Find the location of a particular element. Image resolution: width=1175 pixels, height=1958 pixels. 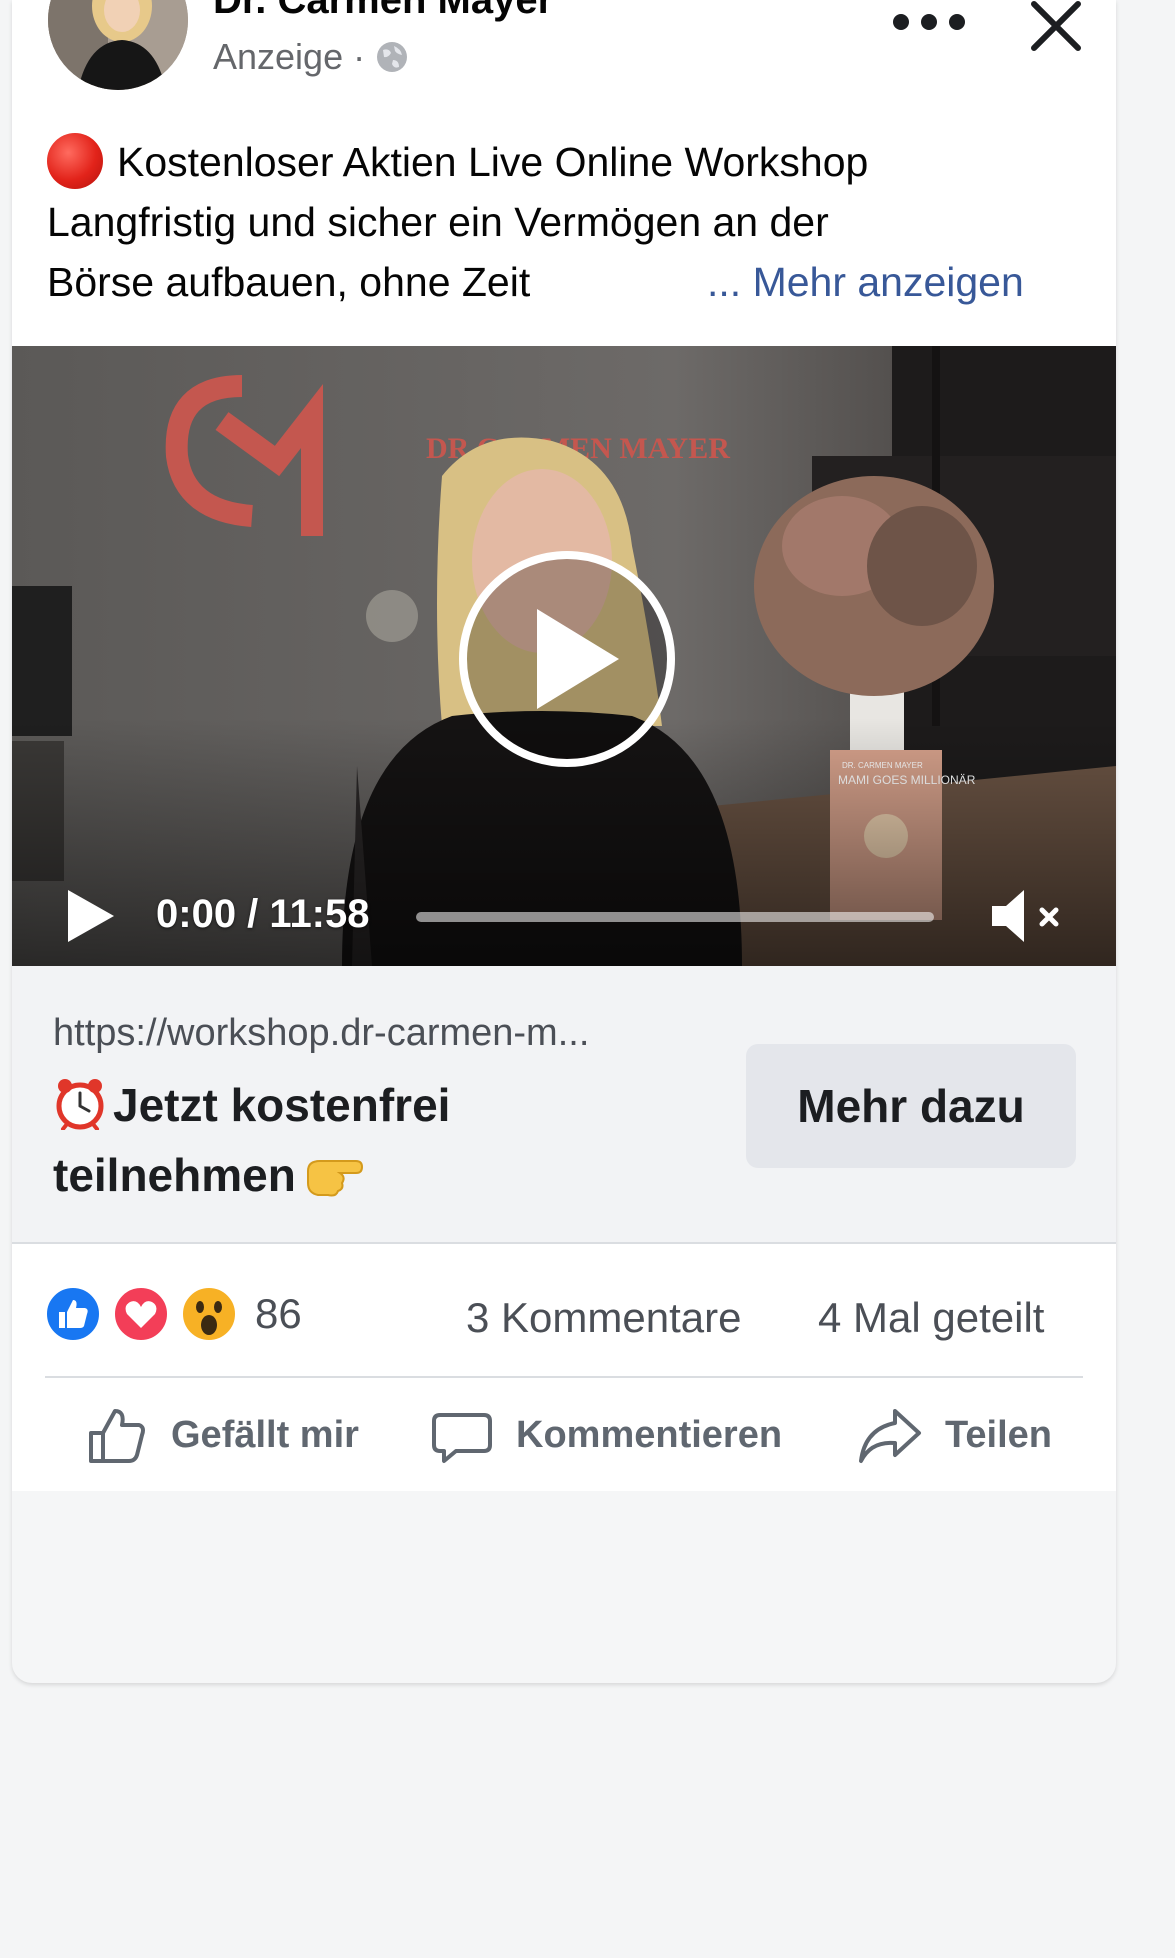

like-action-button: Gefällt mir is located at coordinates (222, 1435).